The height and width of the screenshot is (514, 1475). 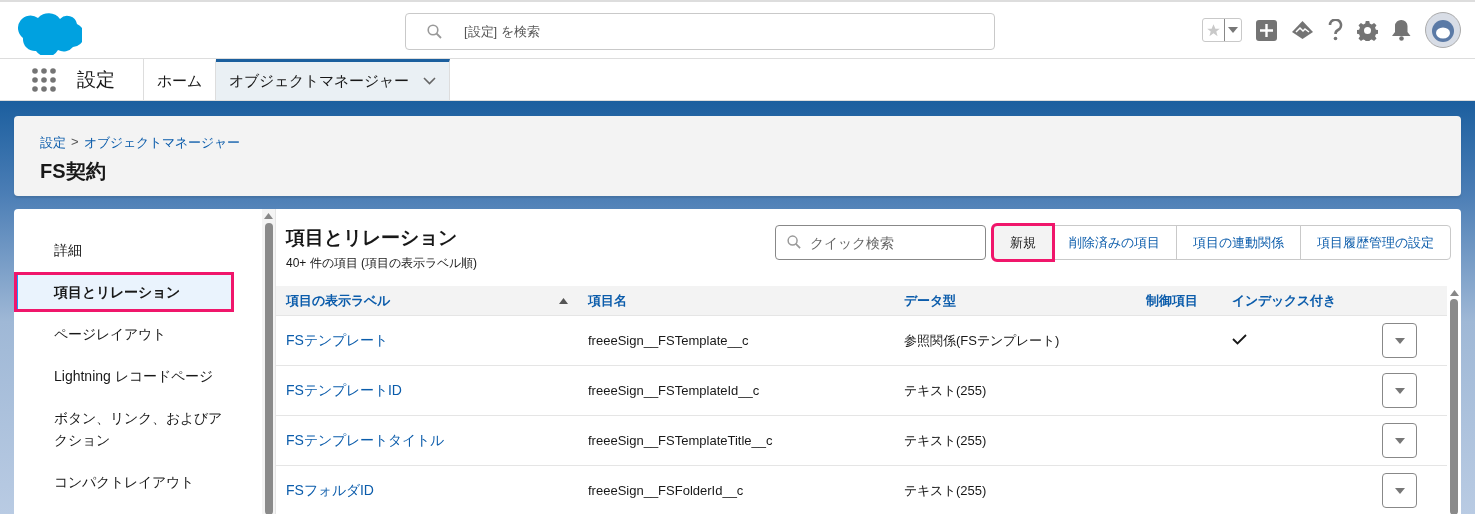 What do you see at coordinates (1239, 339) in the screenshot?
I see `checkmark-icon` at bounding box center [1239, 339].